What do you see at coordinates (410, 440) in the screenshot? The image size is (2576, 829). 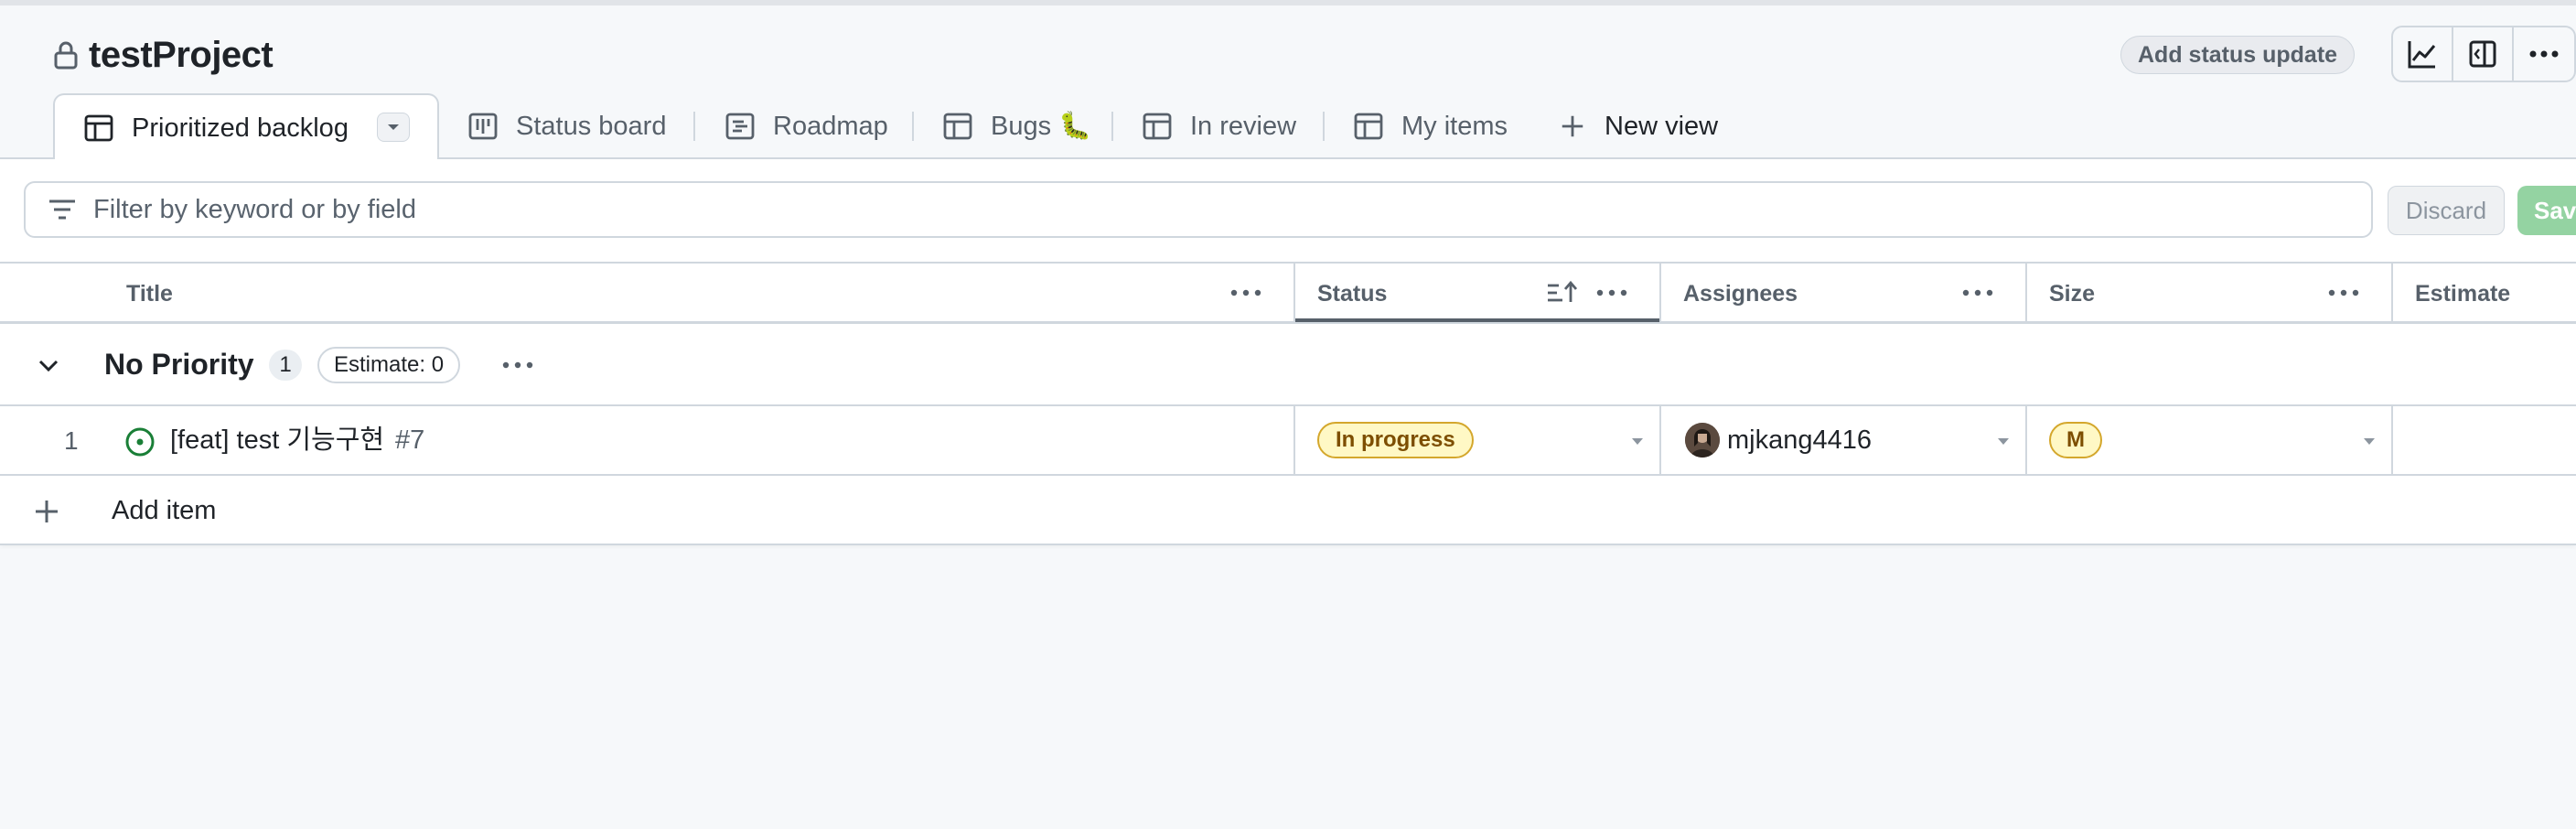 I see `issue-number: #7` at bounding box center [410, 440].